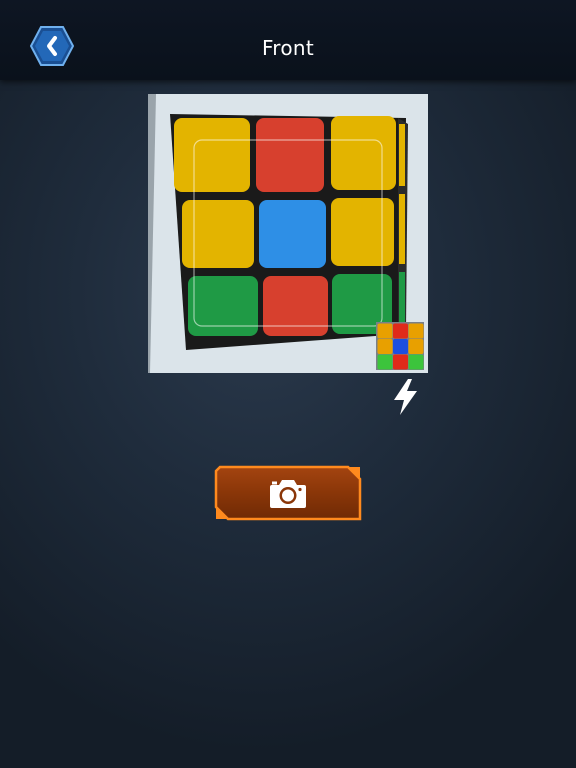 The image size is (576, 768). I want to click on lightning-icon, so click(405, 397).